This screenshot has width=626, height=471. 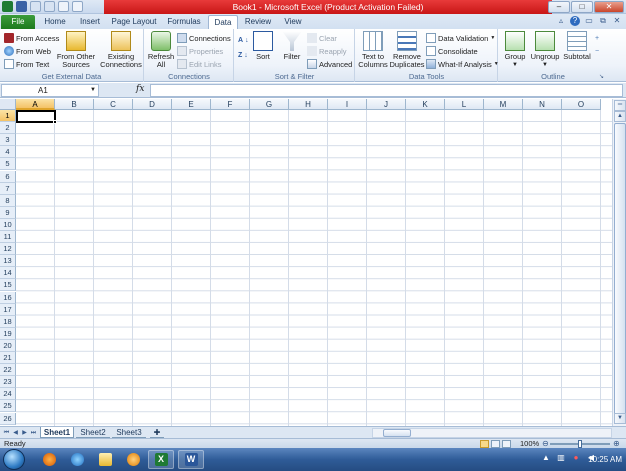 What do you see at coordinates (561, 457) in the screenshot?
I see `network-icon: ▥` at bounding box center [561, 457].